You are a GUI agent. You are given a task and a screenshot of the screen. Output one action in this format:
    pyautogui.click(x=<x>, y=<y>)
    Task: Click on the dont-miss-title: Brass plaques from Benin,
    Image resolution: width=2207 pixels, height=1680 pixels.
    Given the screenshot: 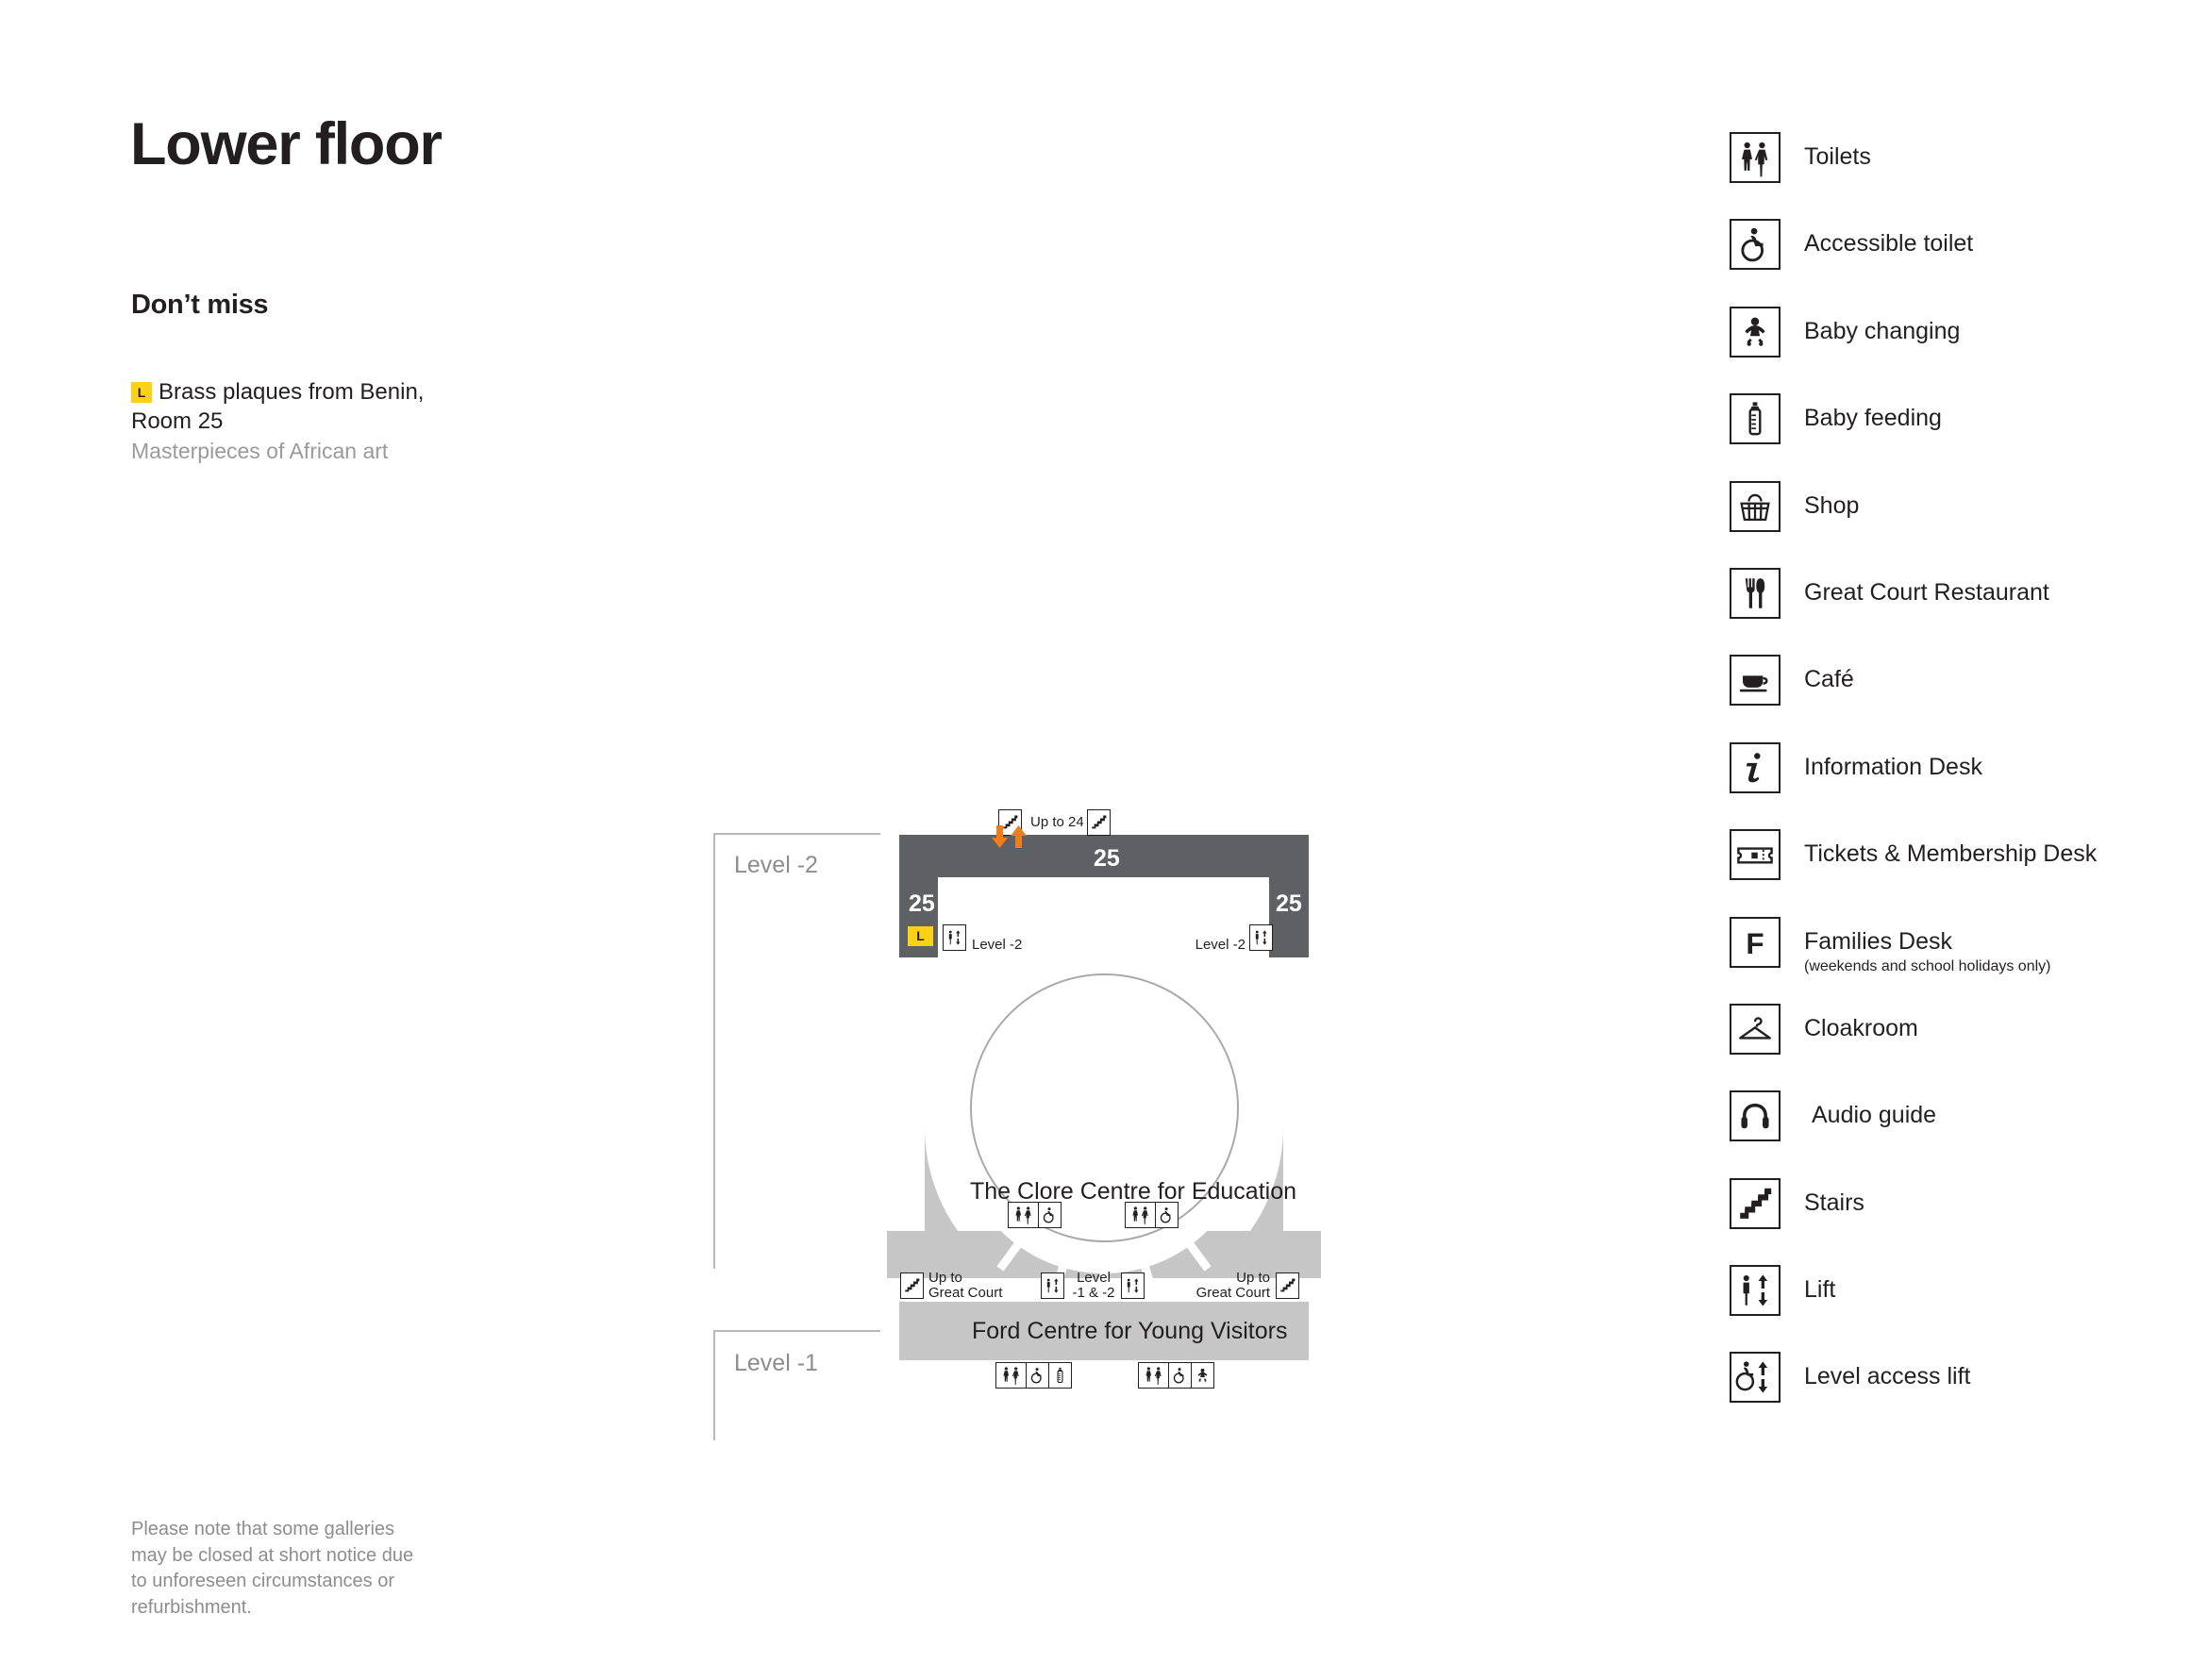 What is the action you would take?
    pyautogui.click(x=292, y=392)
    